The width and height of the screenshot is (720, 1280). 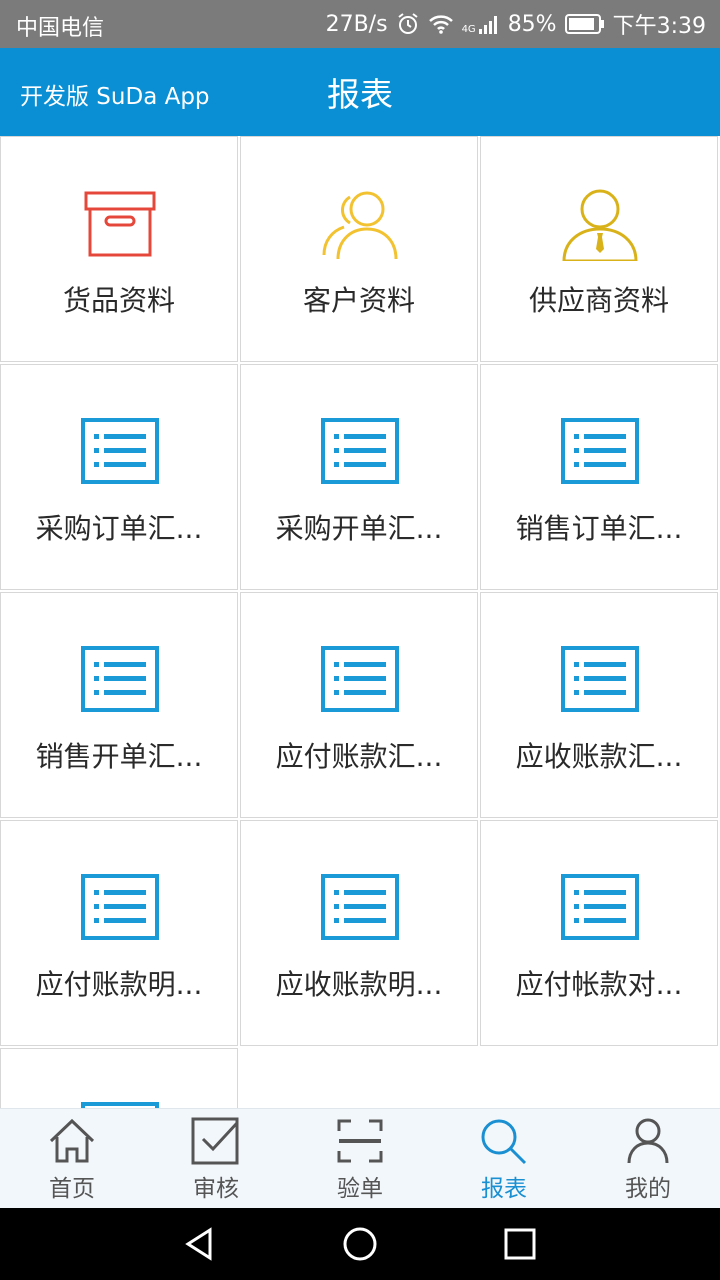 I want to click on battery-icon, so click(x=584, y=24).